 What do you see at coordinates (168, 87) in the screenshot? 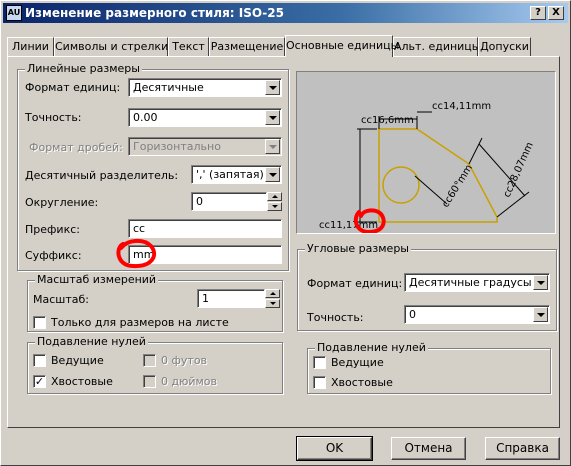
I see `unit-format-value: Десятичные` at bounding box center [168, 87].